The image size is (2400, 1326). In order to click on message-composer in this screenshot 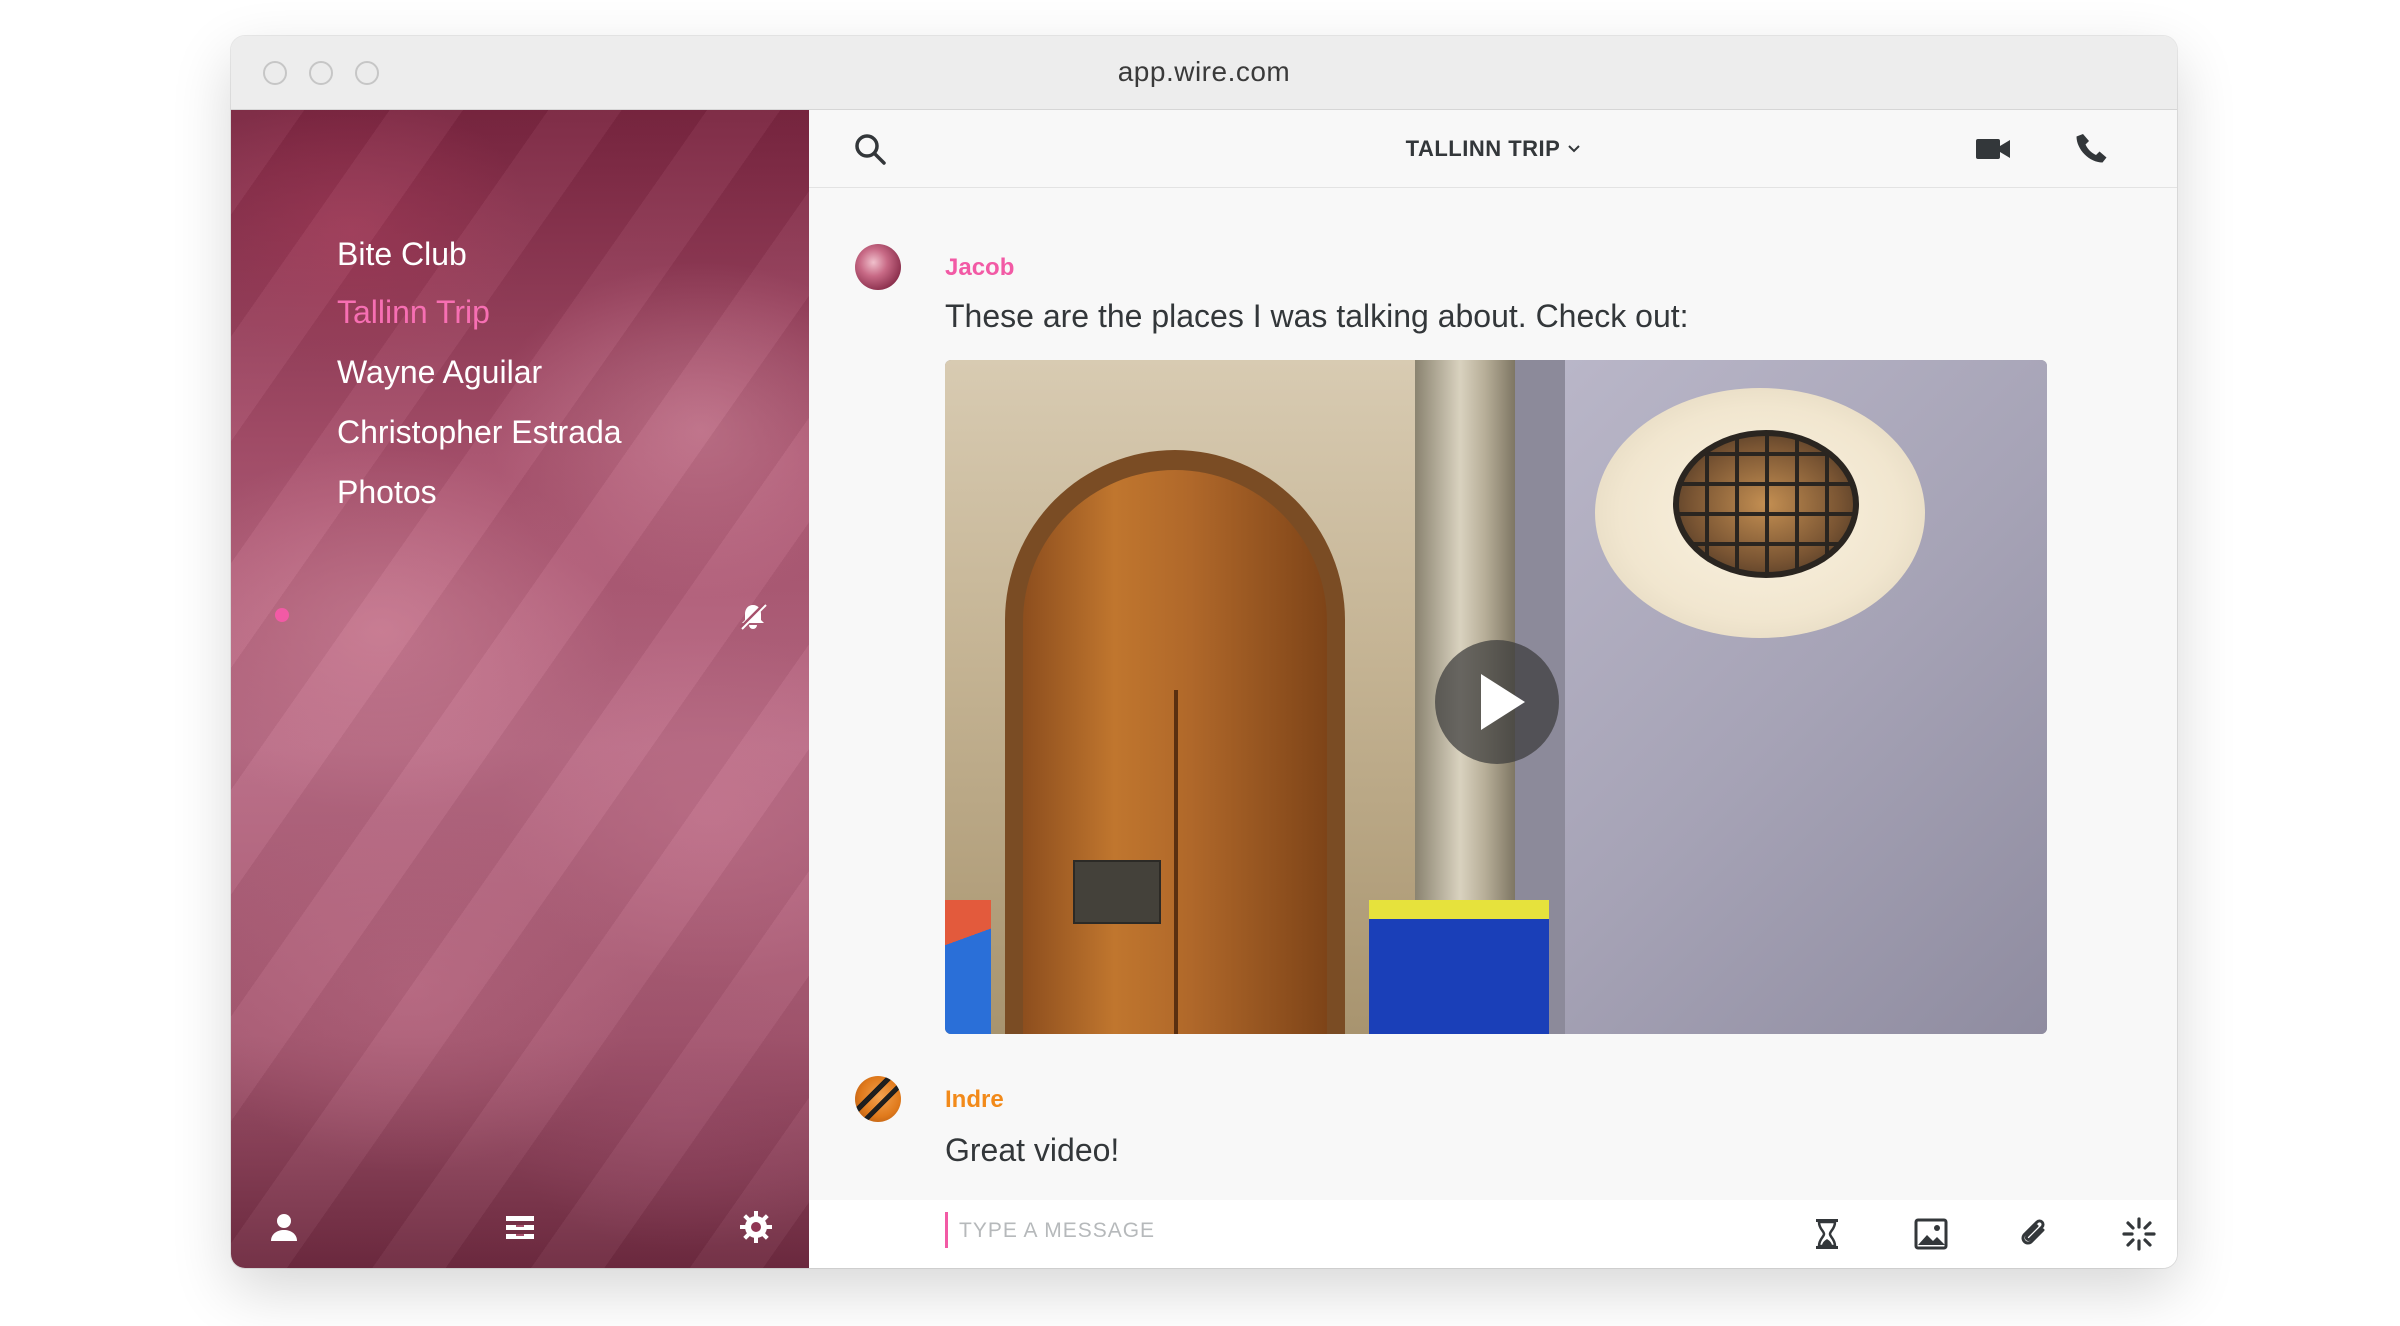, I will do `click(1493, 1234)`.